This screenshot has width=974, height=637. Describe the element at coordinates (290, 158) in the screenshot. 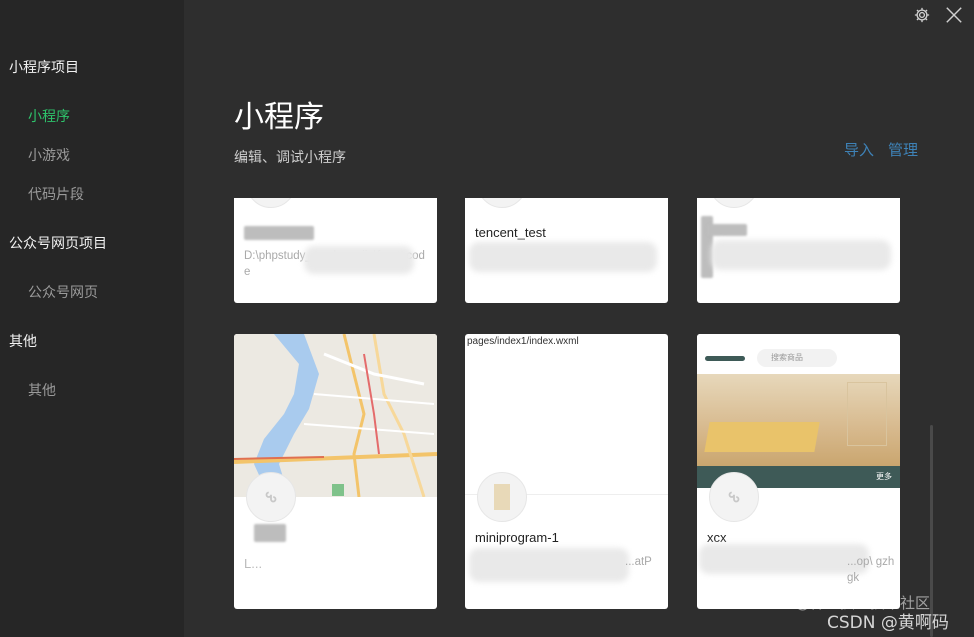

I see `page-subtitle: 编辑、调试小程序` at that location.